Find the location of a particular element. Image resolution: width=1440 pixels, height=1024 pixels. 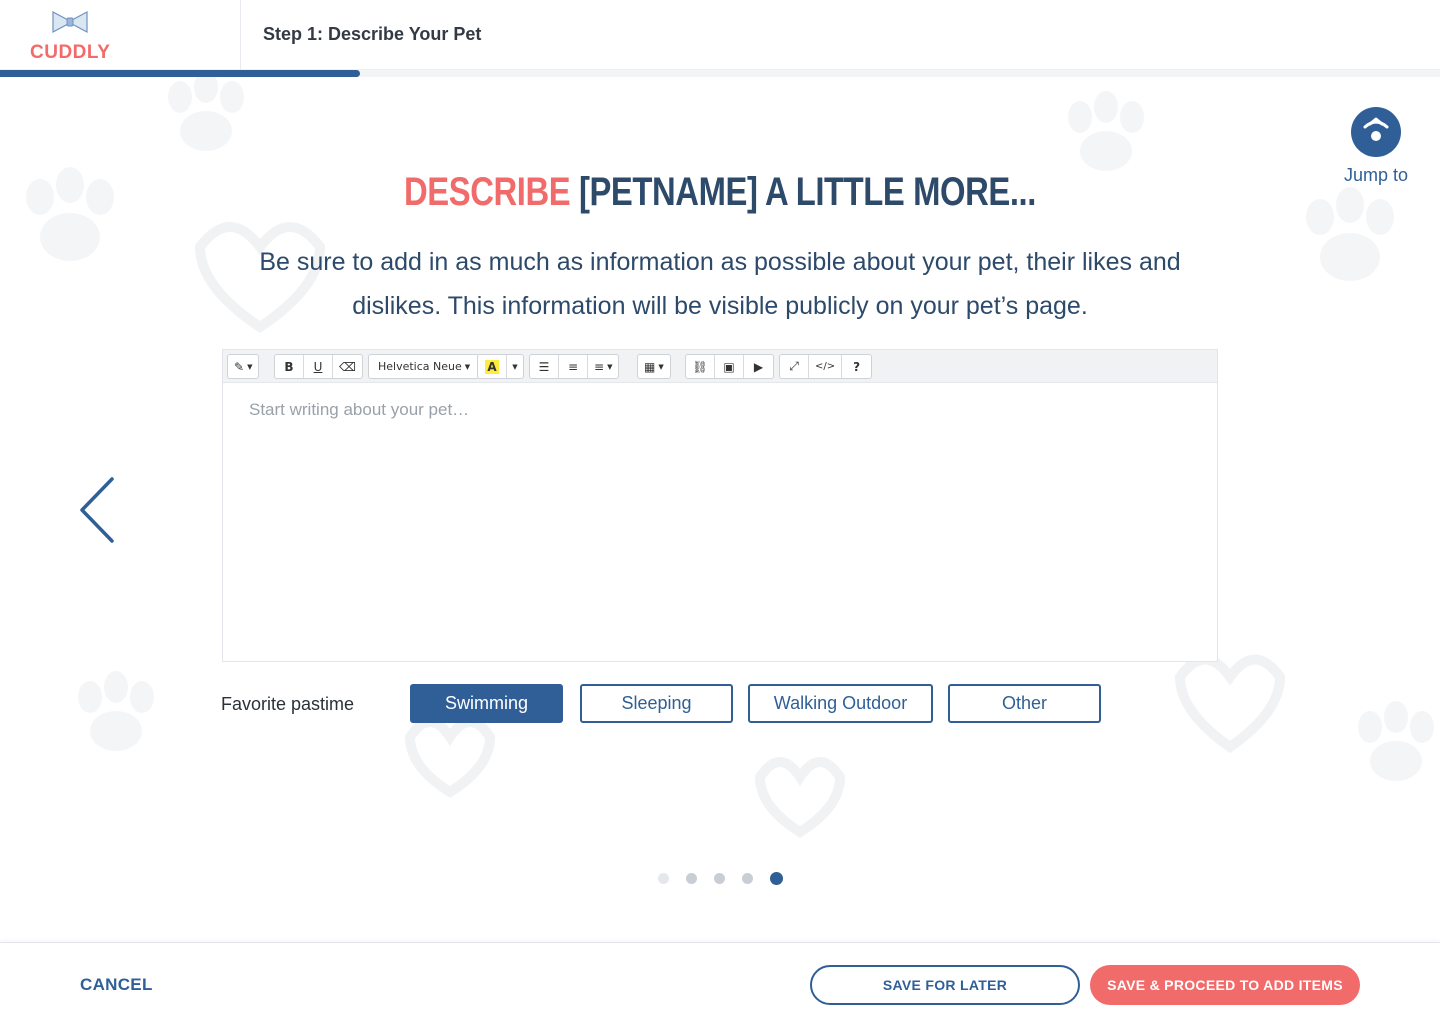

bow-tie-icon is located at coordinates (70, 22).